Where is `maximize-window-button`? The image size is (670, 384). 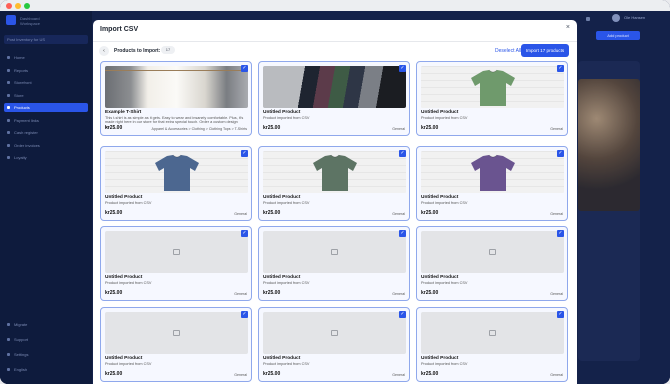
maximize-window-button is located at coordinates (27, 6).